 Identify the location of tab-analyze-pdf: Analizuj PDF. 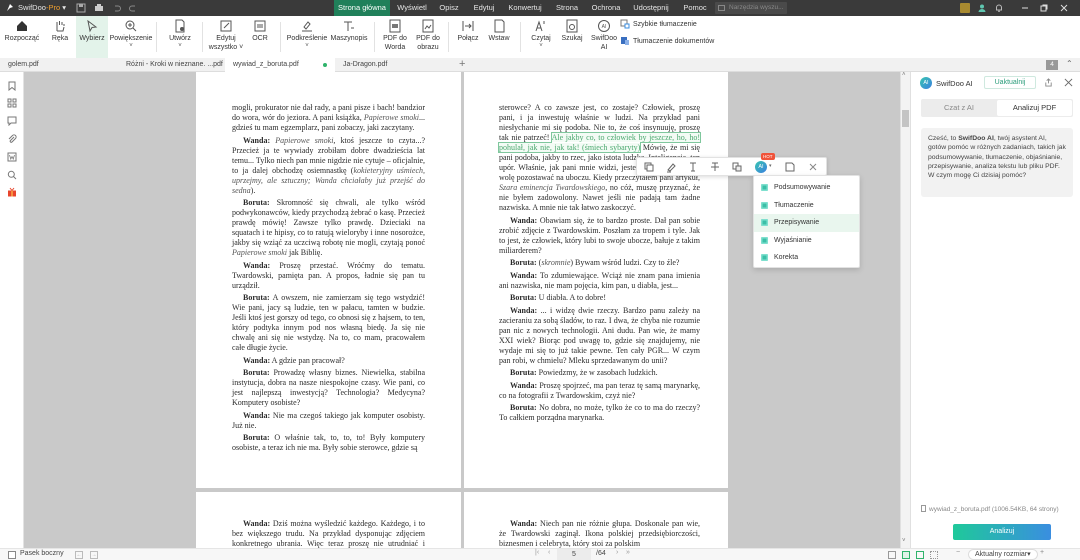
(1034, 108).